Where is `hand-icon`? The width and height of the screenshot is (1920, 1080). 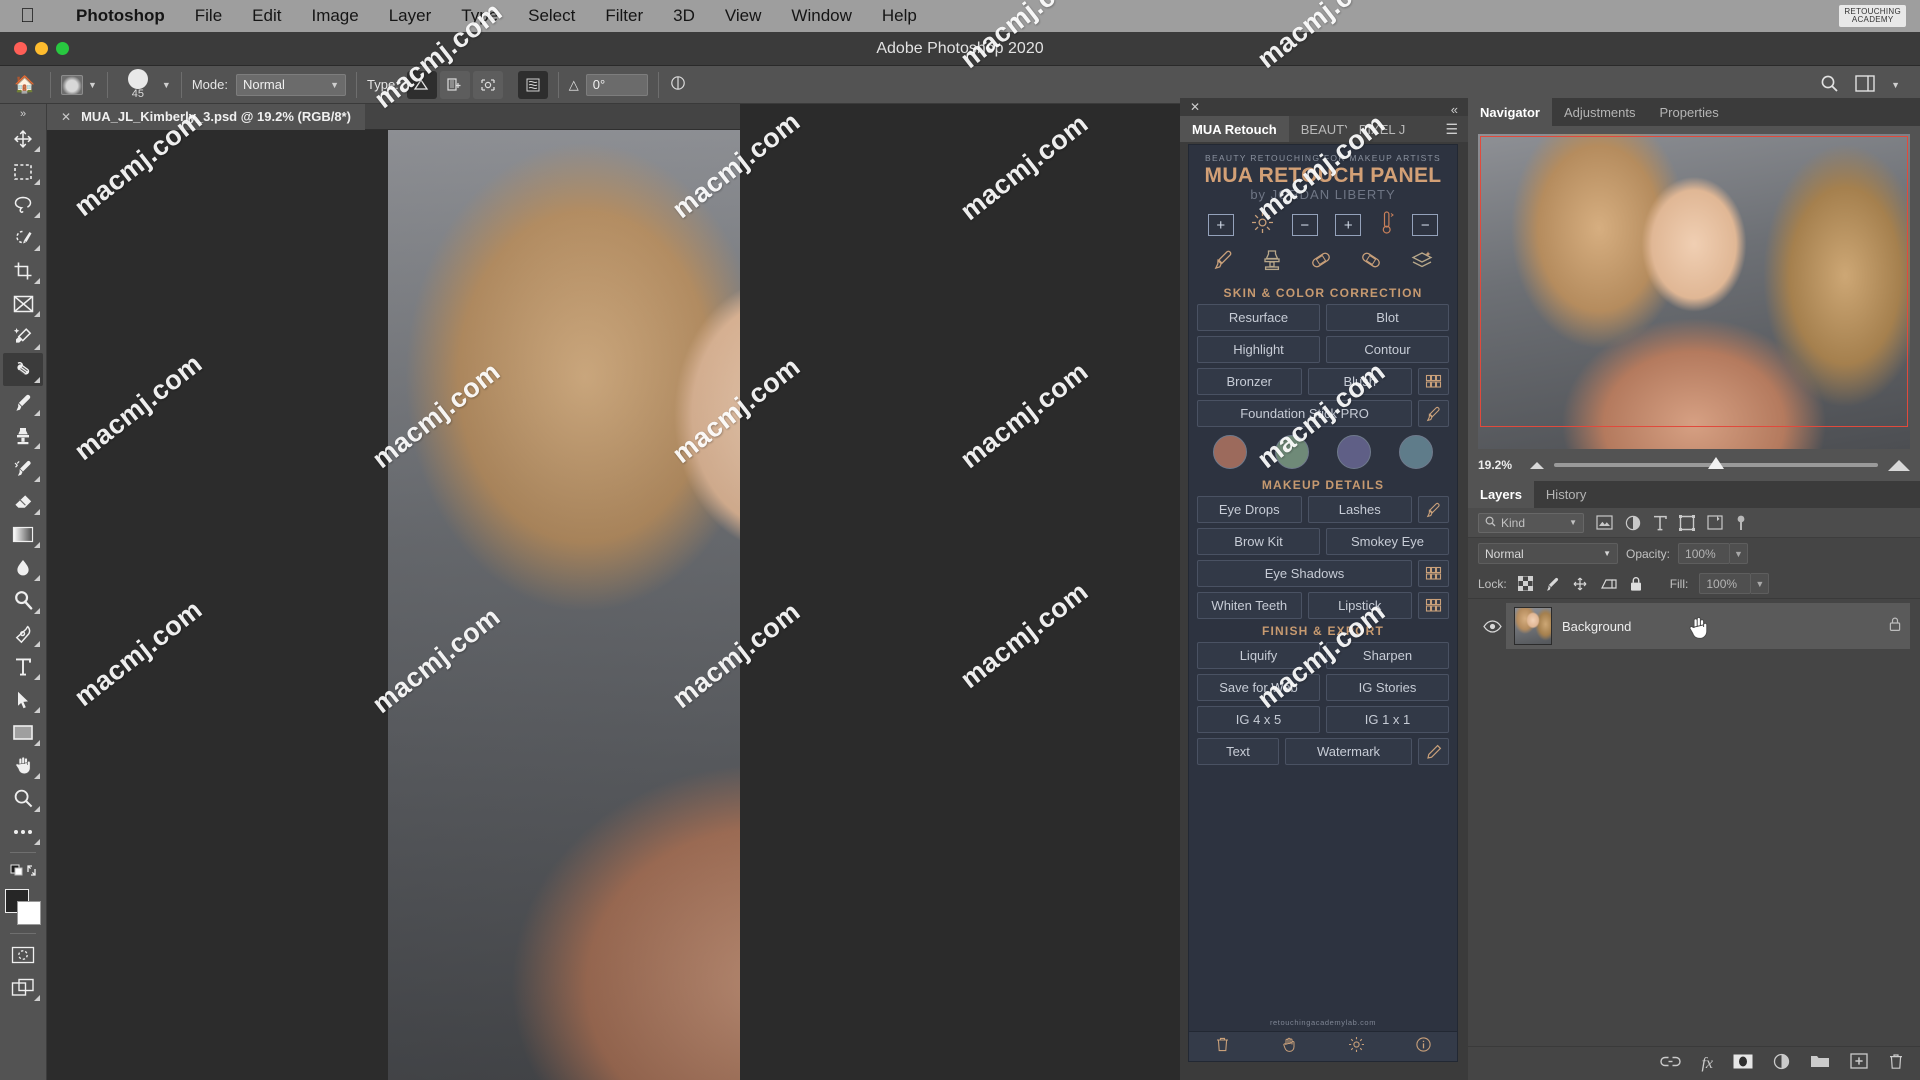 hand-icon is located at coordinates (1289, 1047).